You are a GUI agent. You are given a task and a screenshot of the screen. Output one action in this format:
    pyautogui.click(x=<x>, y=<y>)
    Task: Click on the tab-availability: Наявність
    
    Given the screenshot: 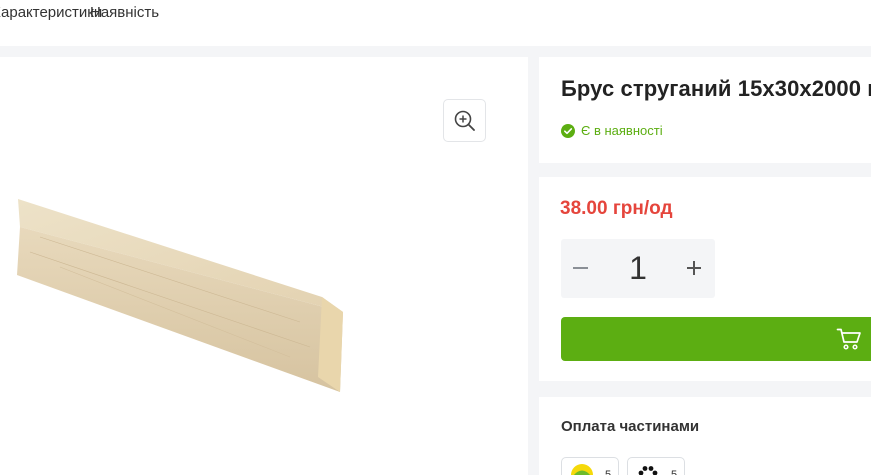 What is the action you would take?
    pyautogui.click(x=124, y=12)
    